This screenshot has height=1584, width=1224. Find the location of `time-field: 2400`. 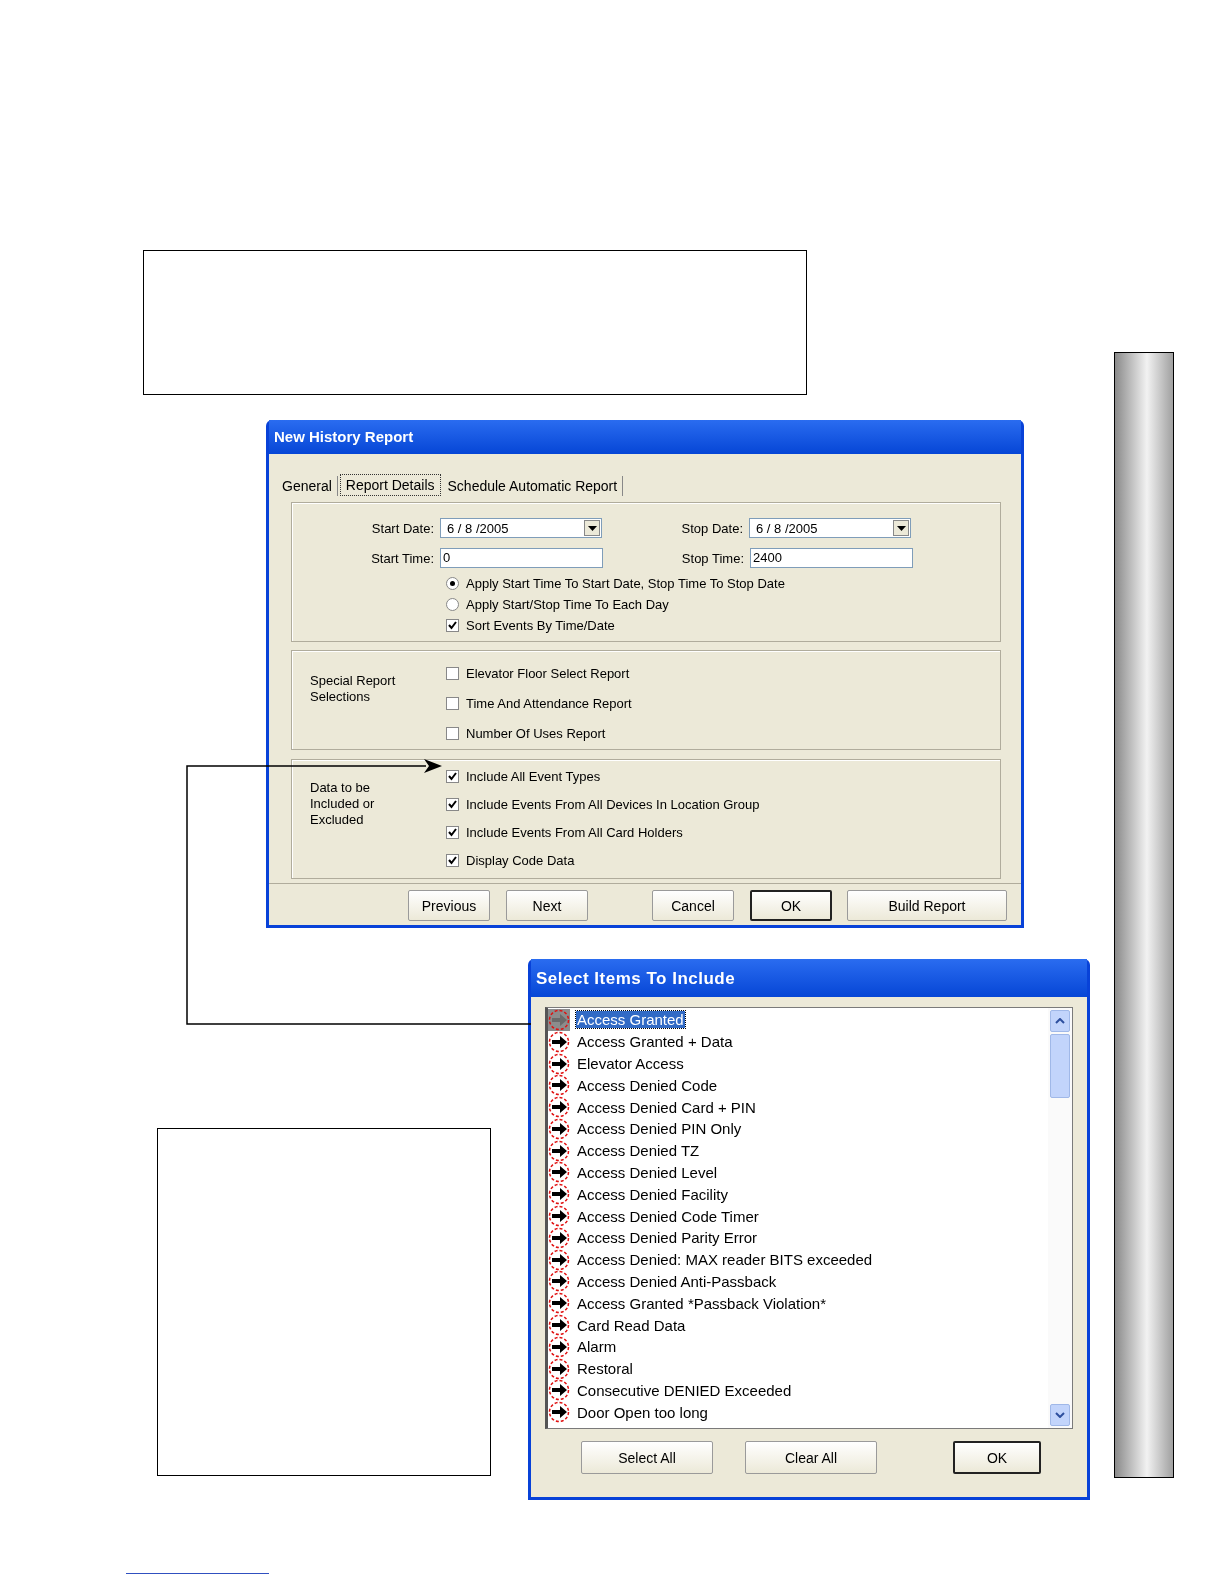

time-field: 2400 is located at coordinates (831, 558).